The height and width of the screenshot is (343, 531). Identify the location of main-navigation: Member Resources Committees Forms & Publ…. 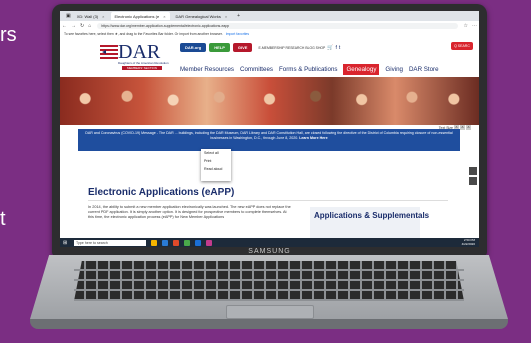
(312, 69).